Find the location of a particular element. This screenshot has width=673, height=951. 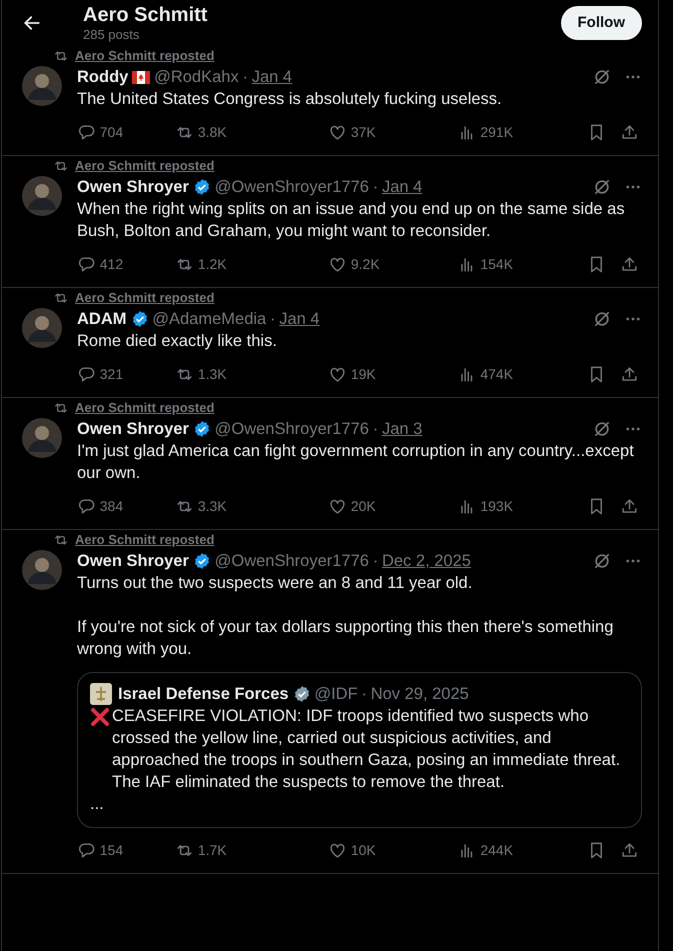

cross-icon is located at coordinates (100, 717).